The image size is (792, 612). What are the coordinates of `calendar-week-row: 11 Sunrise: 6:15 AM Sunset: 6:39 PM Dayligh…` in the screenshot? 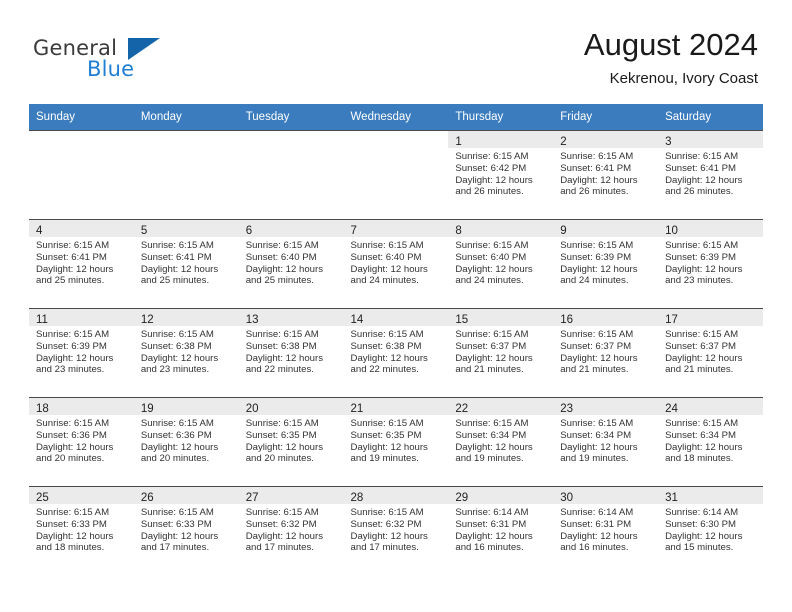 It's located at (396, 352).